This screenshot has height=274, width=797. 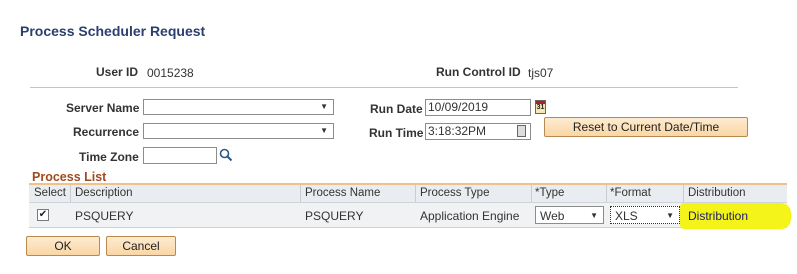 I want to click on clock-stepper-icon, so click(x=521, y=131).